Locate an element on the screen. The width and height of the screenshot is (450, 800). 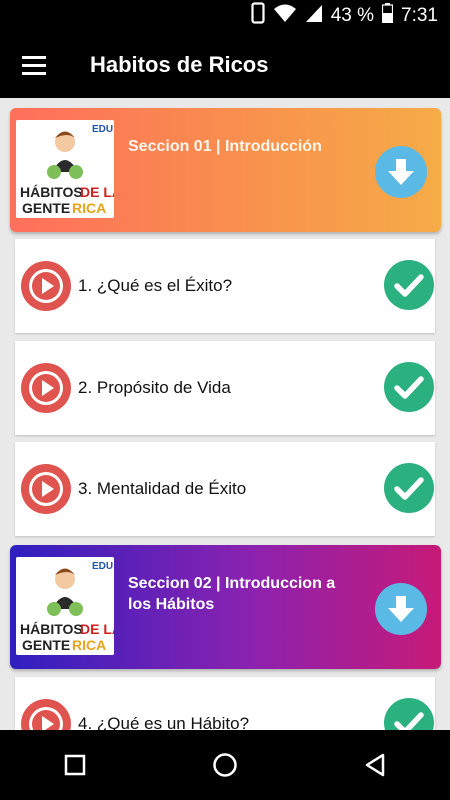
vibrate-icon is located at coordinates (258, 16).